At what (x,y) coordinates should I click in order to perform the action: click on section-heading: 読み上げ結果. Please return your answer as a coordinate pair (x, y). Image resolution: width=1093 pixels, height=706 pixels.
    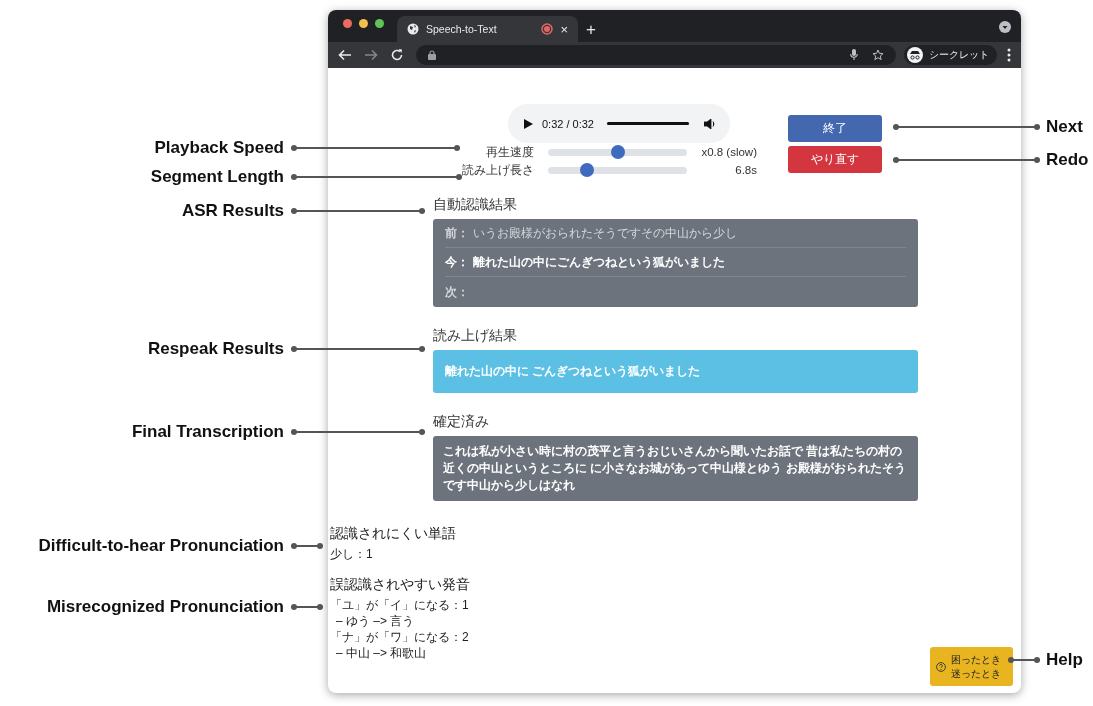
    Looking at the image, I should click on (475, 335).